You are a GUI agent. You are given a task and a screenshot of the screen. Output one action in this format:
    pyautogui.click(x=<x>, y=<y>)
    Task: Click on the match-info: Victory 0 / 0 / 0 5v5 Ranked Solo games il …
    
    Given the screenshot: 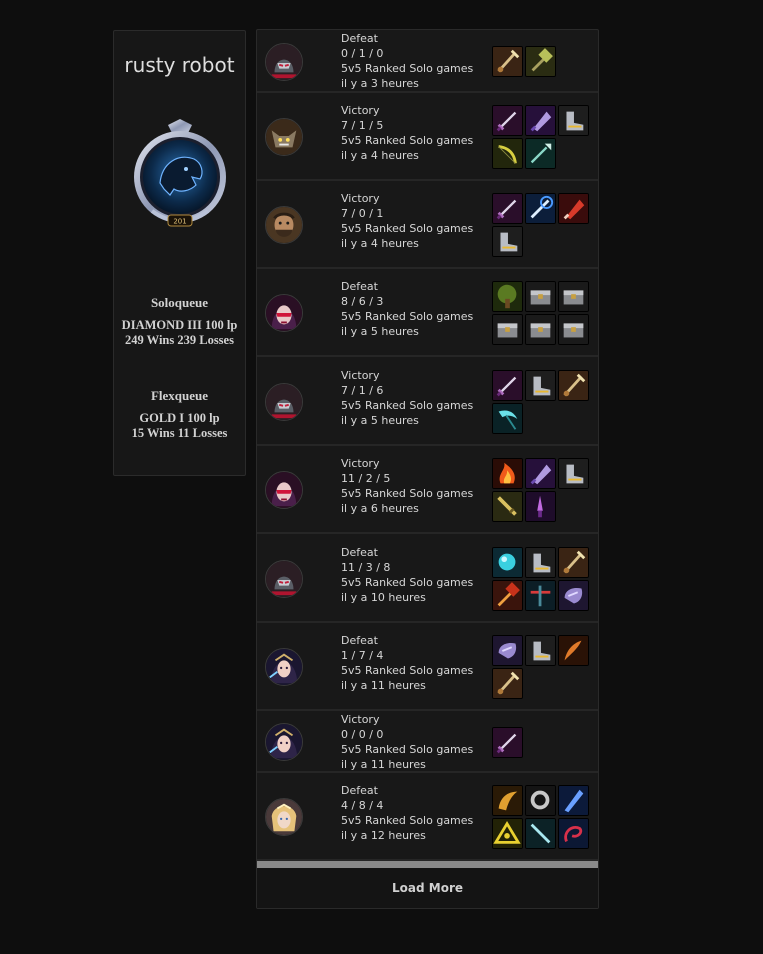 What is the action you would take?
    pyautogui.click(x=407, y=742)
    